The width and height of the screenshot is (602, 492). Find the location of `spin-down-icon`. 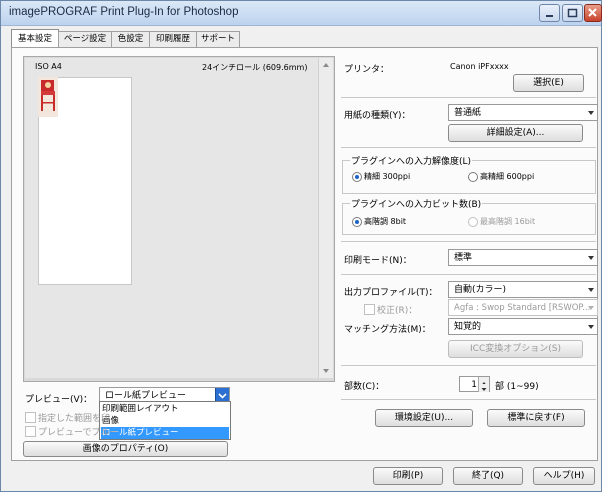

spin-down-icon is located at coordinates (484, 389).